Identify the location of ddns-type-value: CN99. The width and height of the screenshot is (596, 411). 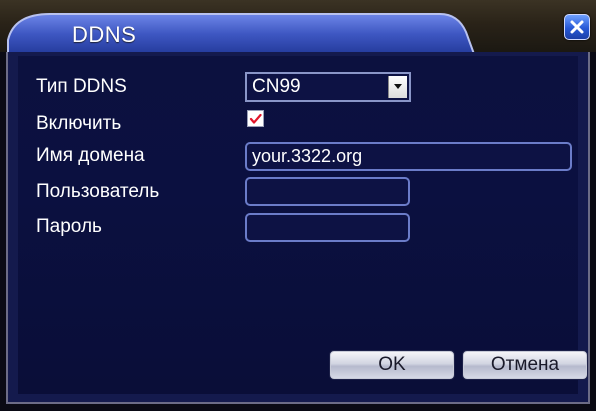
(276, 86).